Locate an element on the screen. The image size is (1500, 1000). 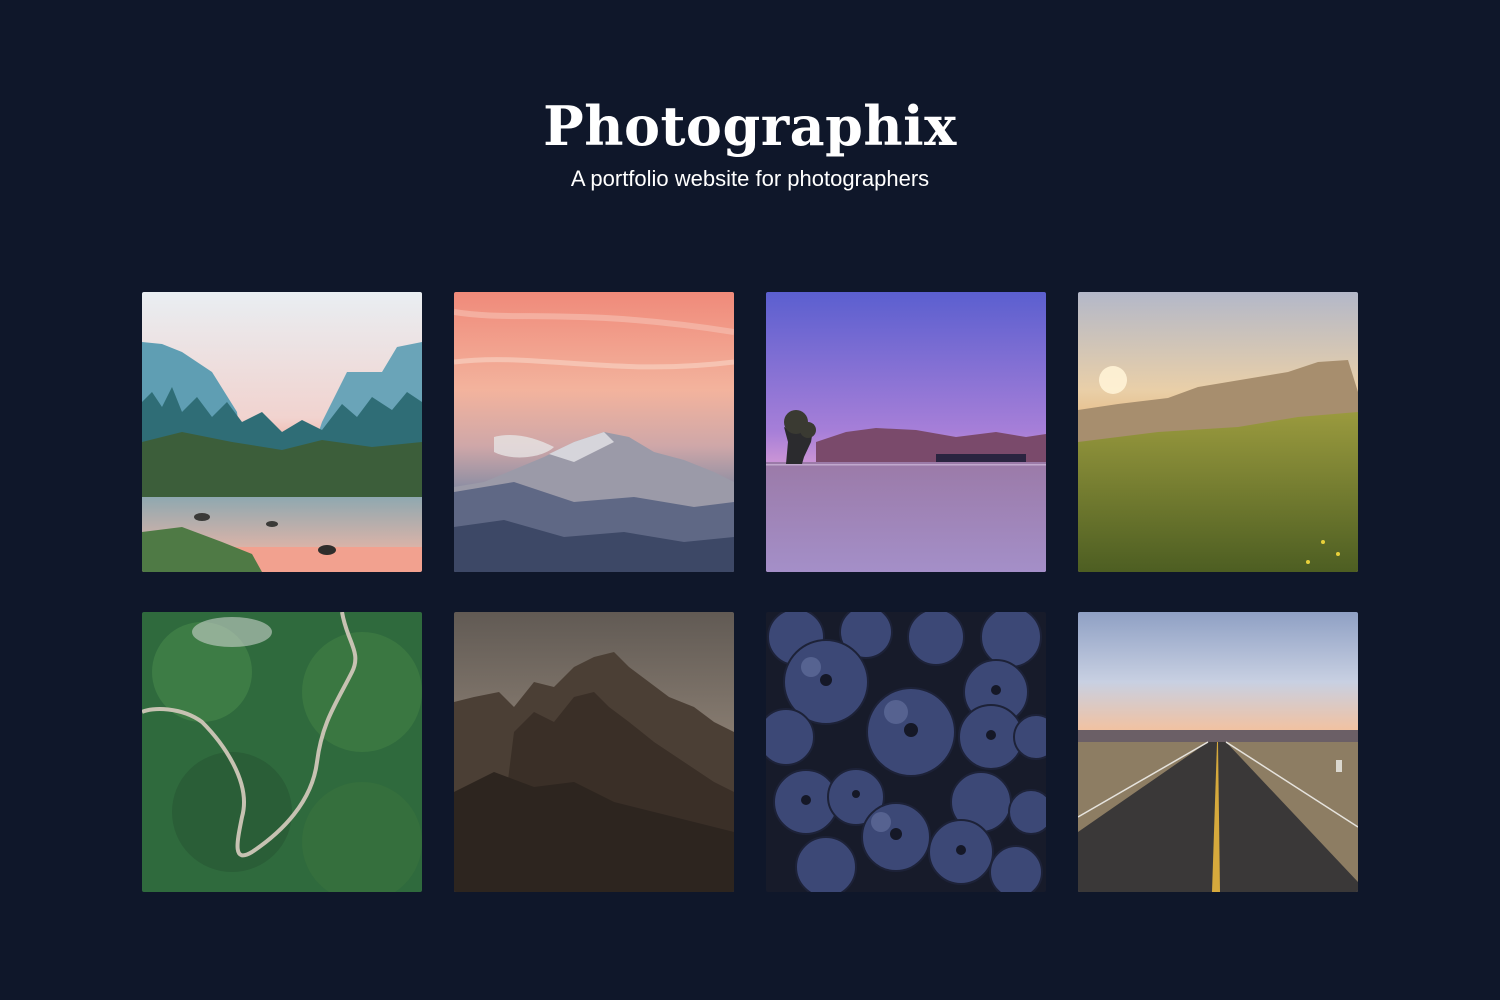
blueberries-photo-image is located at coordinates (906, 752).